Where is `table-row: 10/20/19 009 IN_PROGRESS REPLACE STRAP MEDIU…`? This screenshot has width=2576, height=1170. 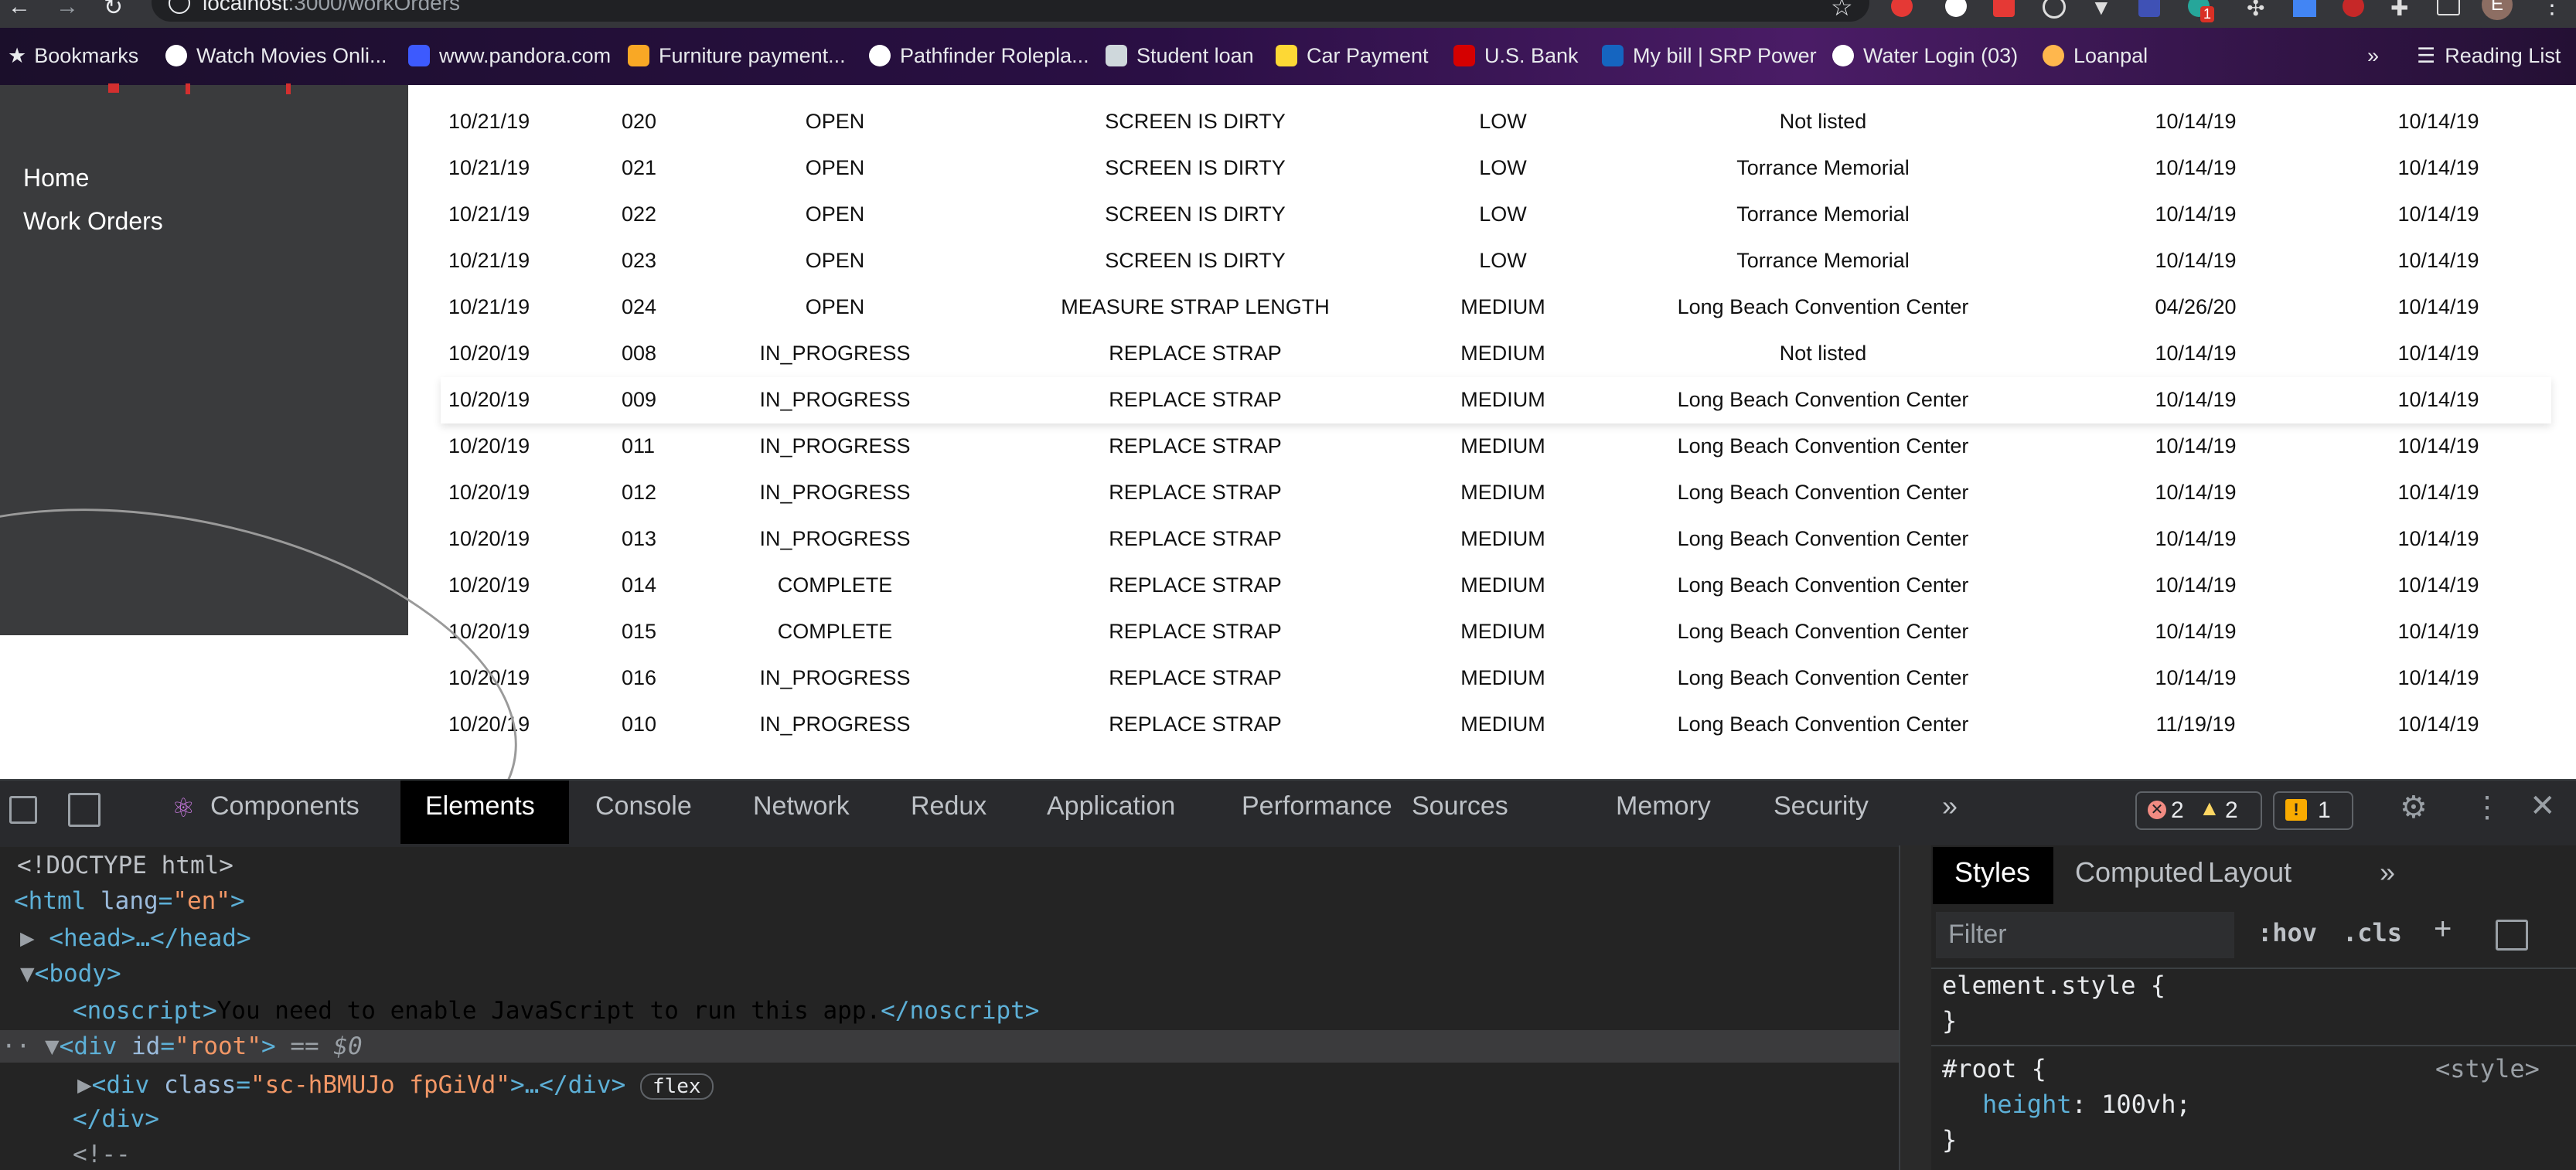
table-row: 10/20/19 009 IN_PROGRESS REPLACE STRAP MEDIU… is located at coordinates (1496, 400).